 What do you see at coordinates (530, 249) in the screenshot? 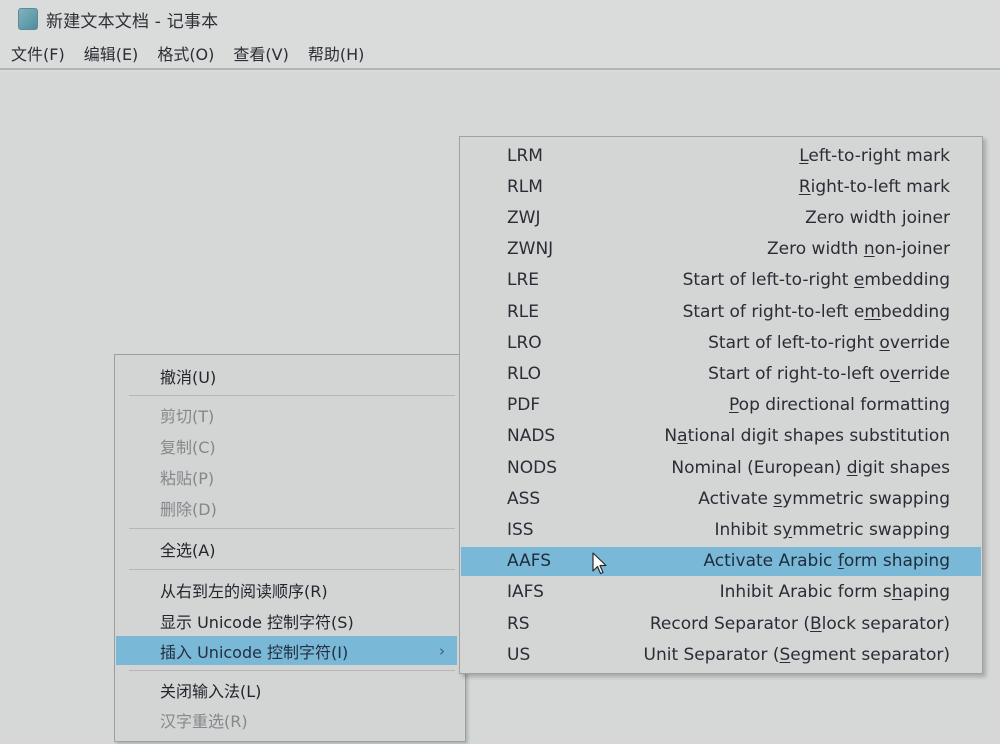
I see `control-code: ZWNJ` at bounding box center [530, 249].